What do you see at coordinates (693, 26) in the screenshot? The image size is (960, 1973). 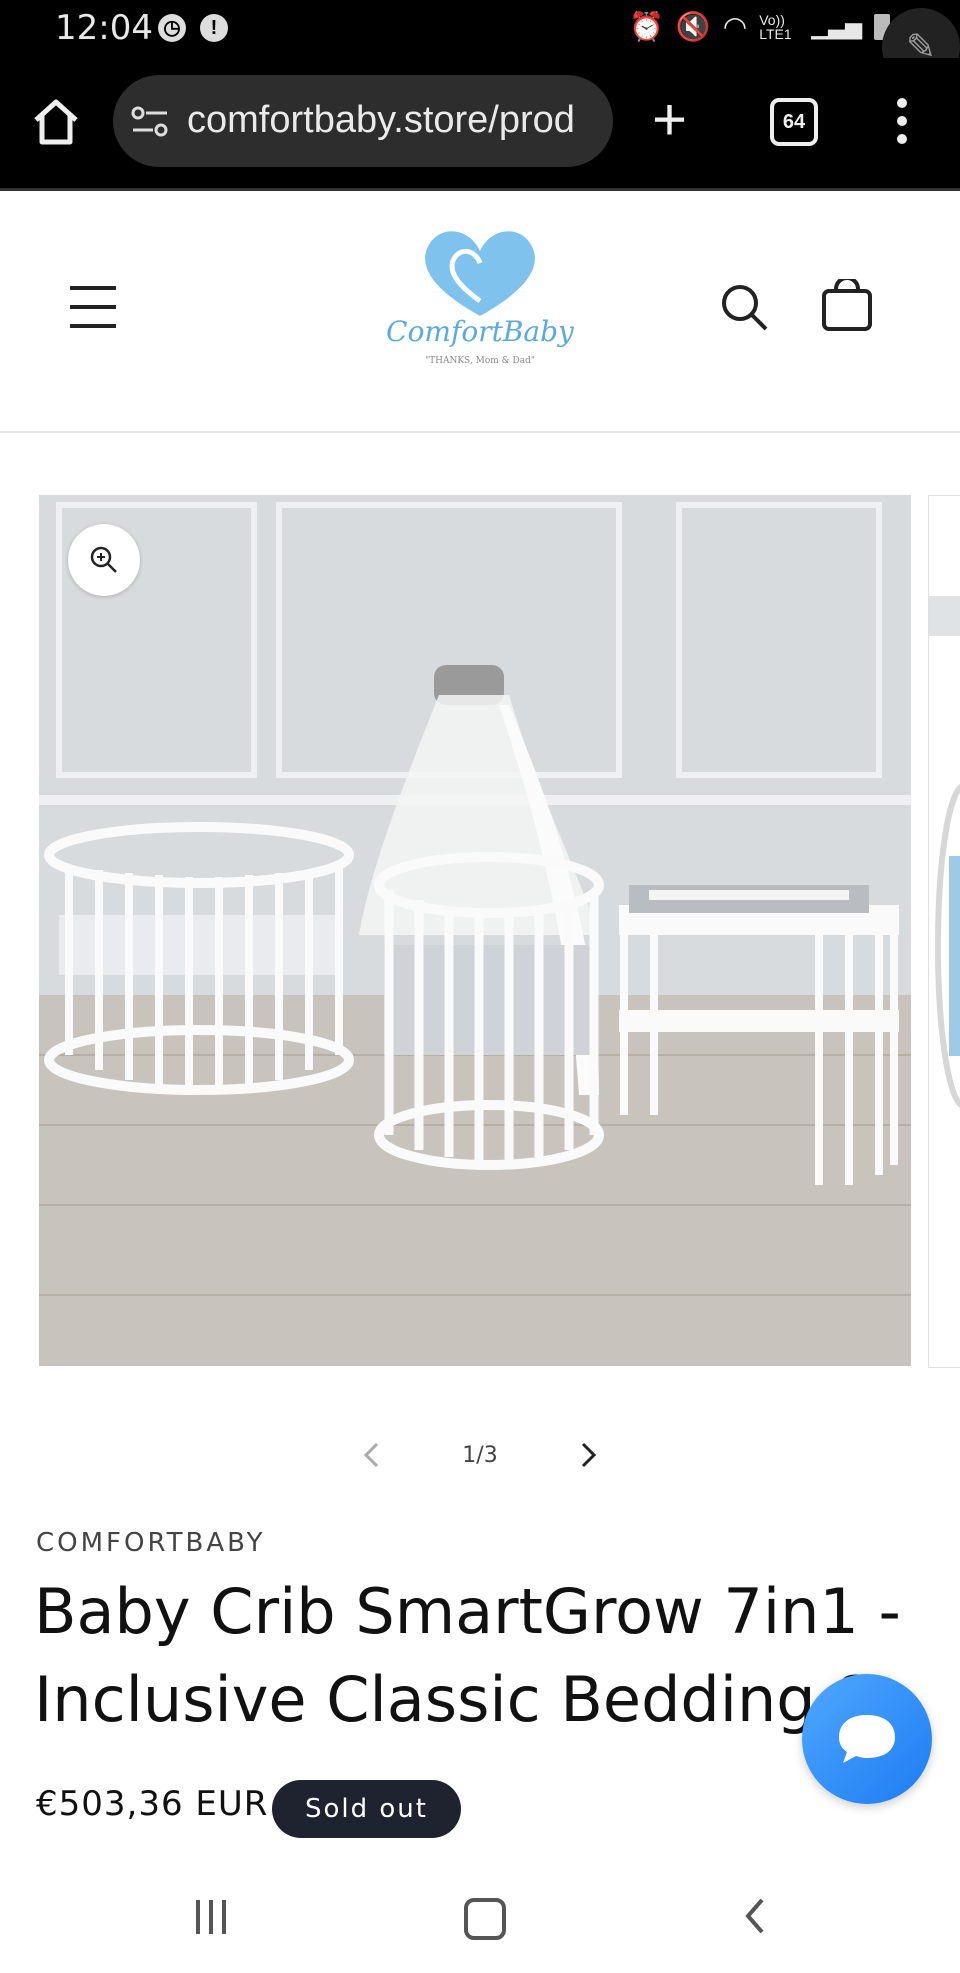 I see `mute-icon: 🔇` at bounding box center [693, 26].